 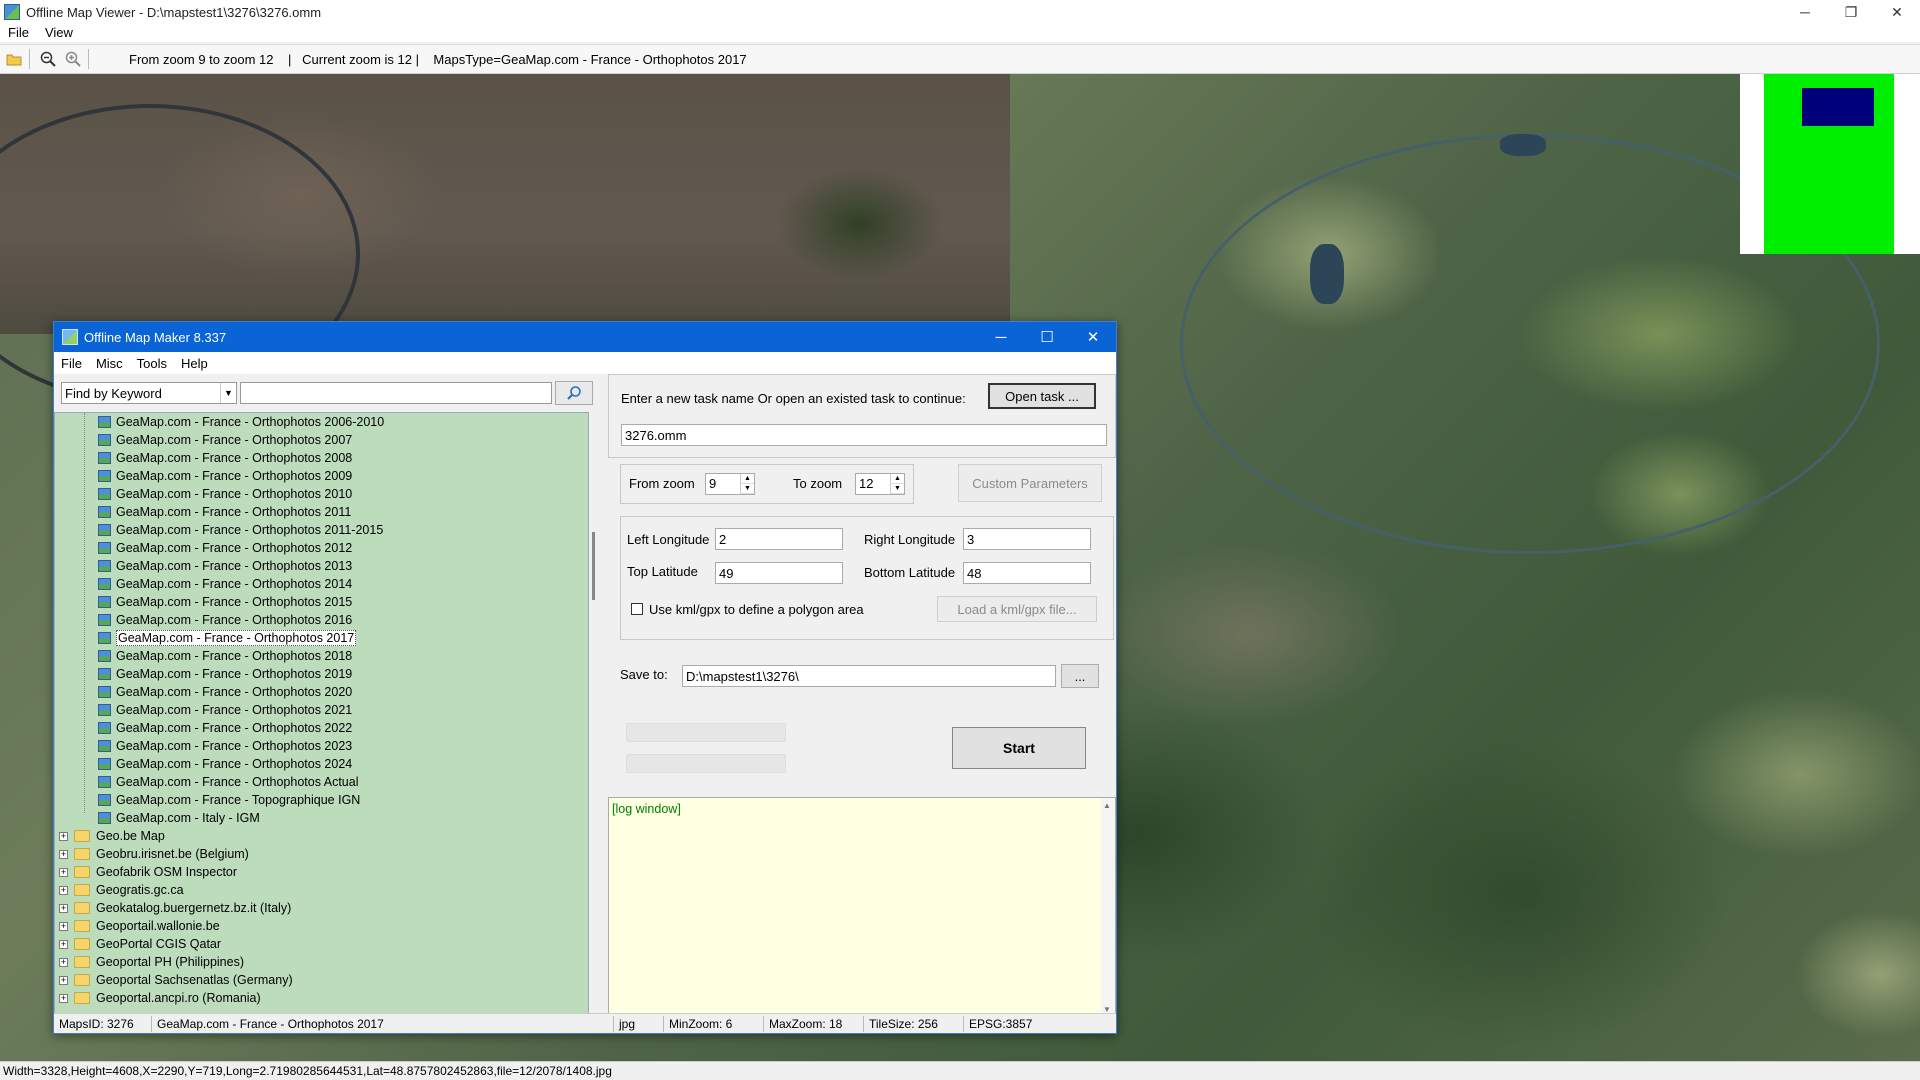 I want to click on tree-item-map: GeaMap.com - France - Orthophotos 2010, so click(x=321, y=494).